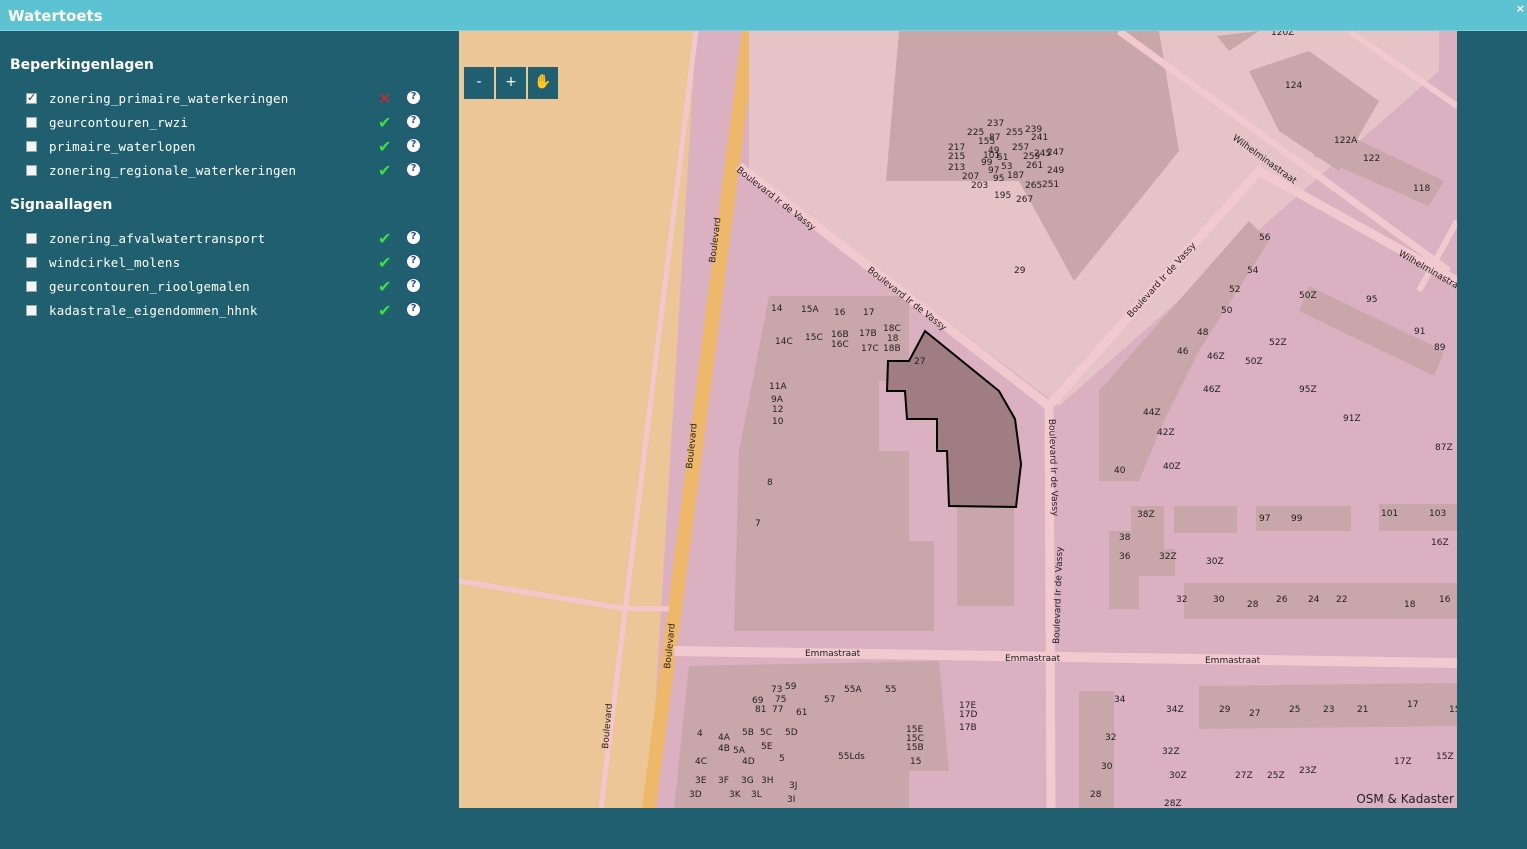 The width and height of the screenshot is (1527, 849). I want to click on pan-button: ✋, so click(543, 83).